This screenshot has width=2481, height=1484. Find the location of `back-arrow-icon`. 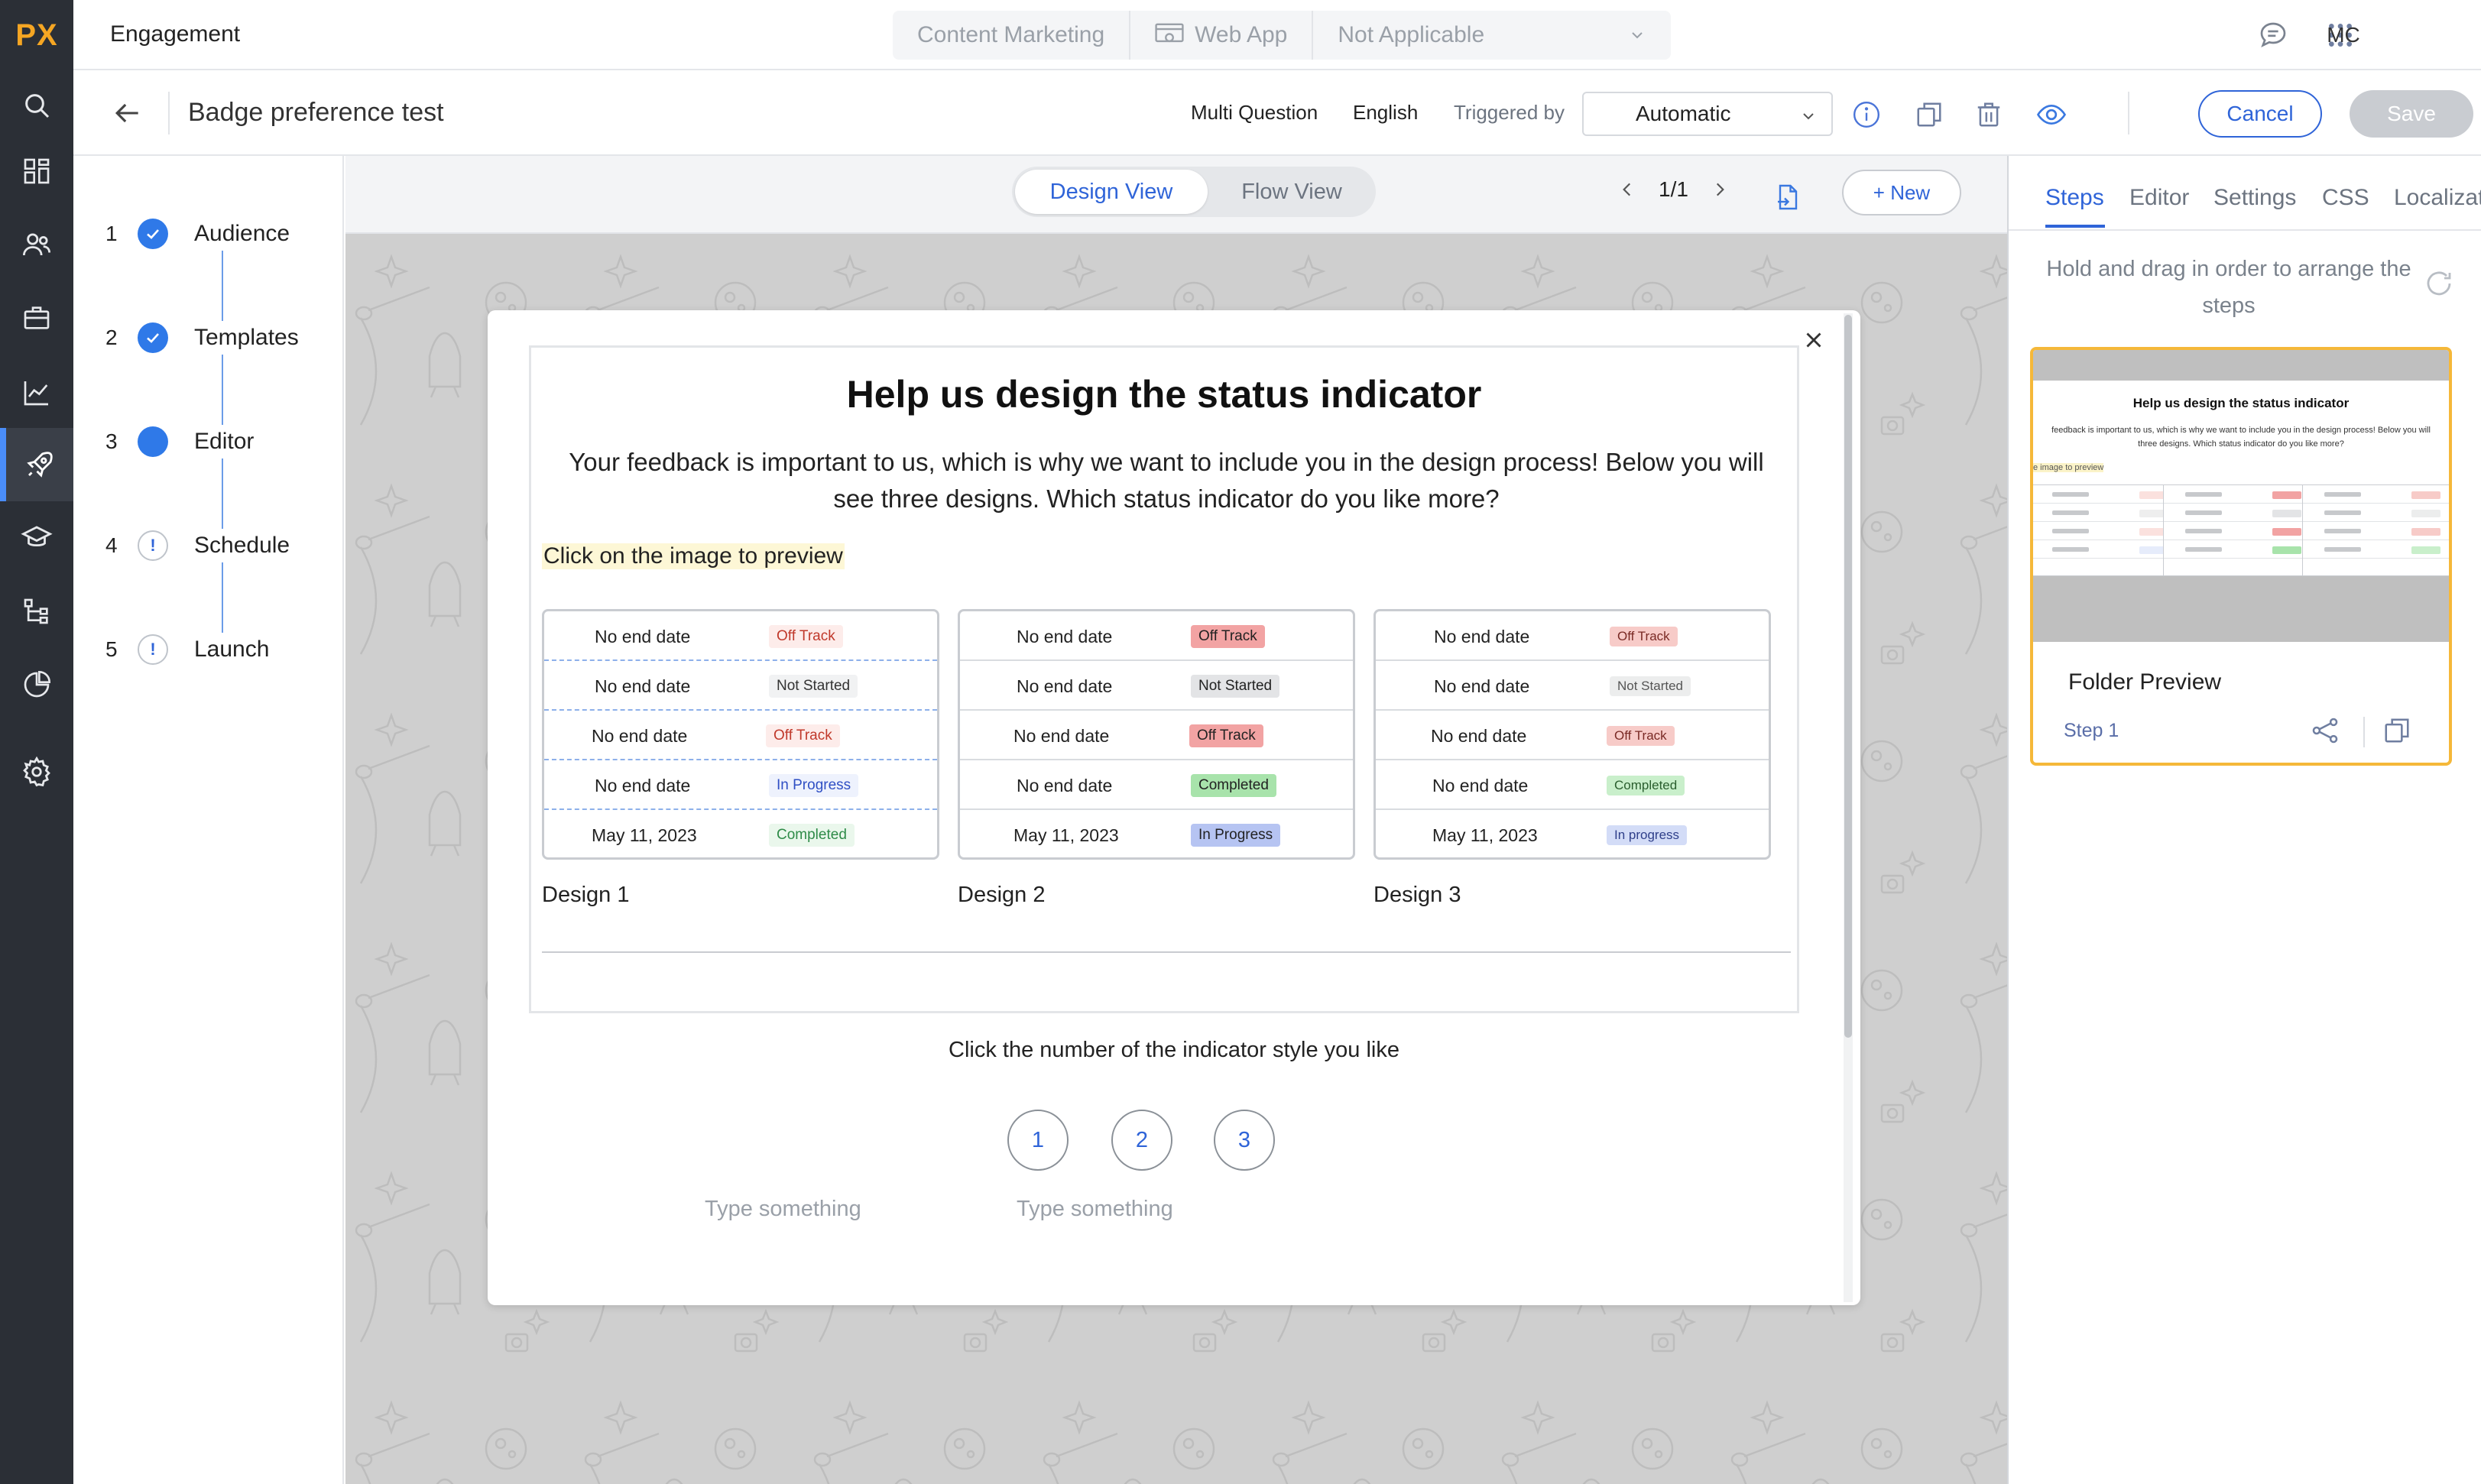

back-arrow-icon is located at coordinates (127, 113).